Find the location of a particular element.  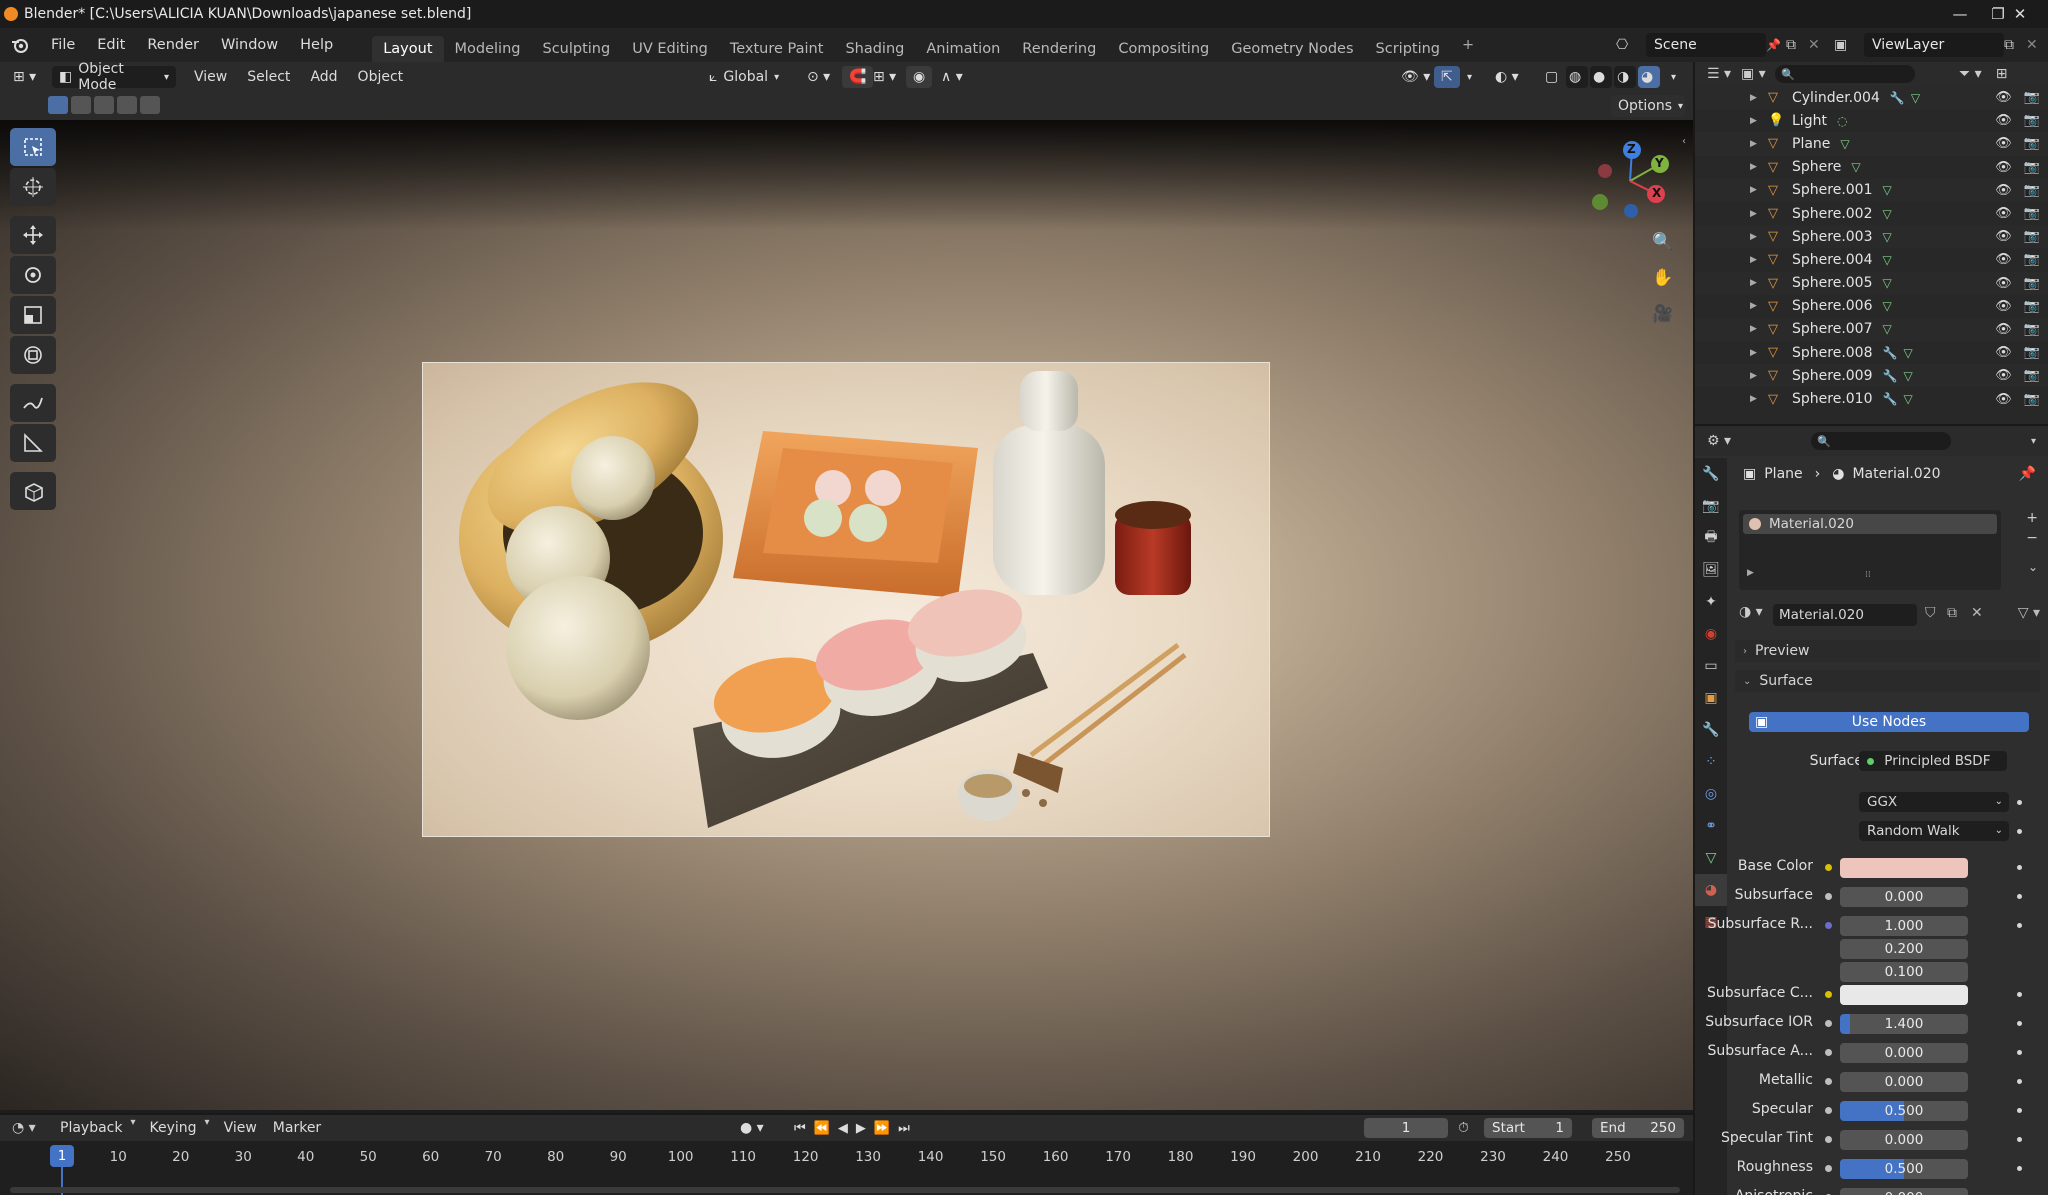

select-intersect-icon is located at coordinates (150, 105).